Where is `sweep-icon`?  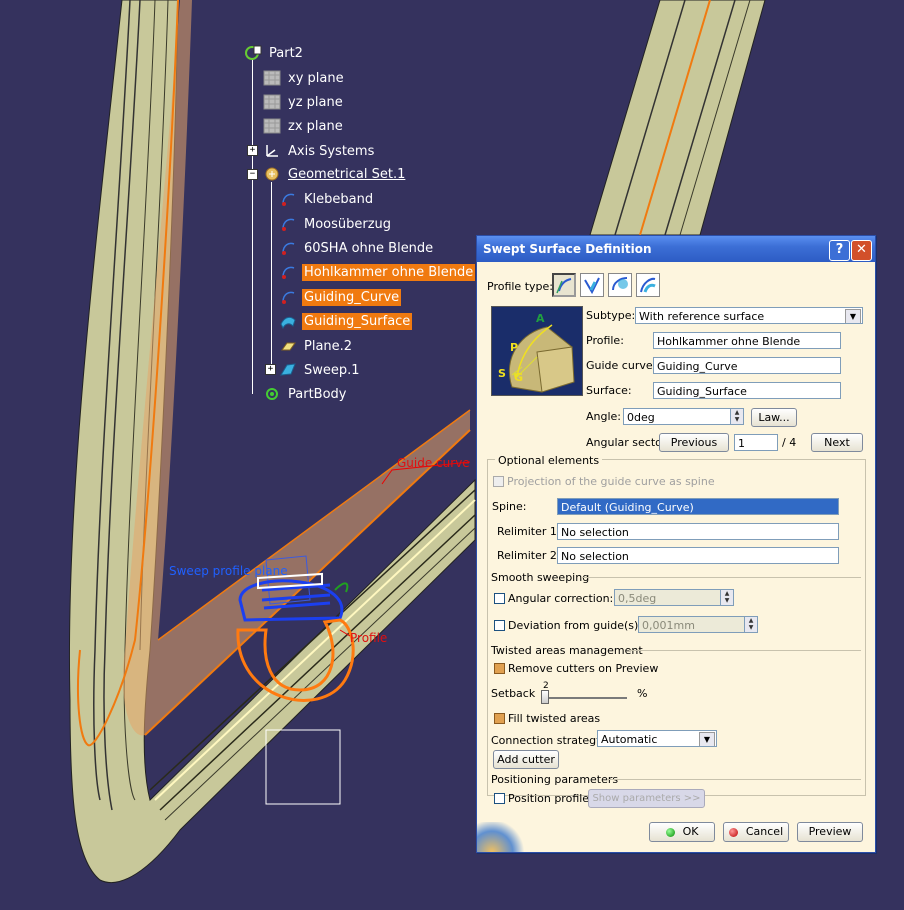
sweep-icon is located at coordinates (288, 370).